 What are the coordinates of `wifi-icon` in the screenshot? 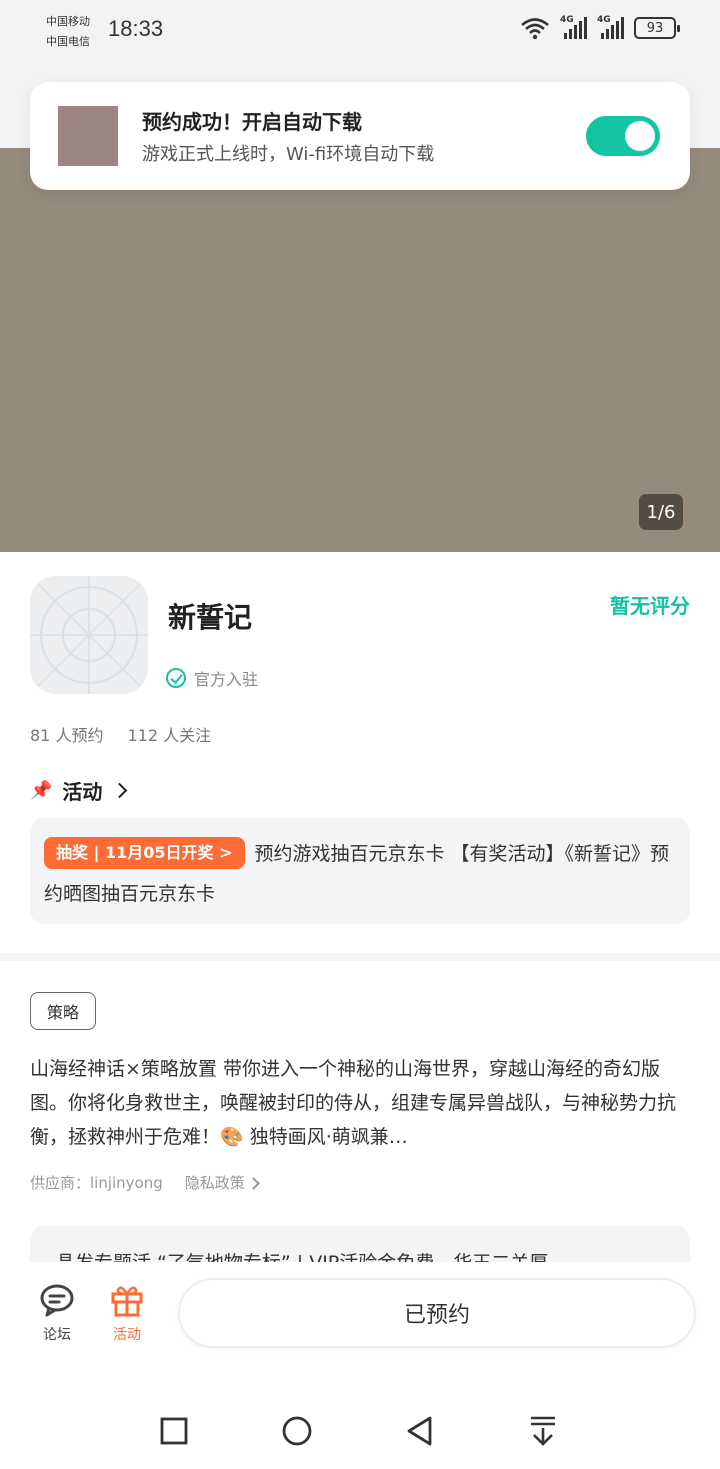 It's located at (535, 29).